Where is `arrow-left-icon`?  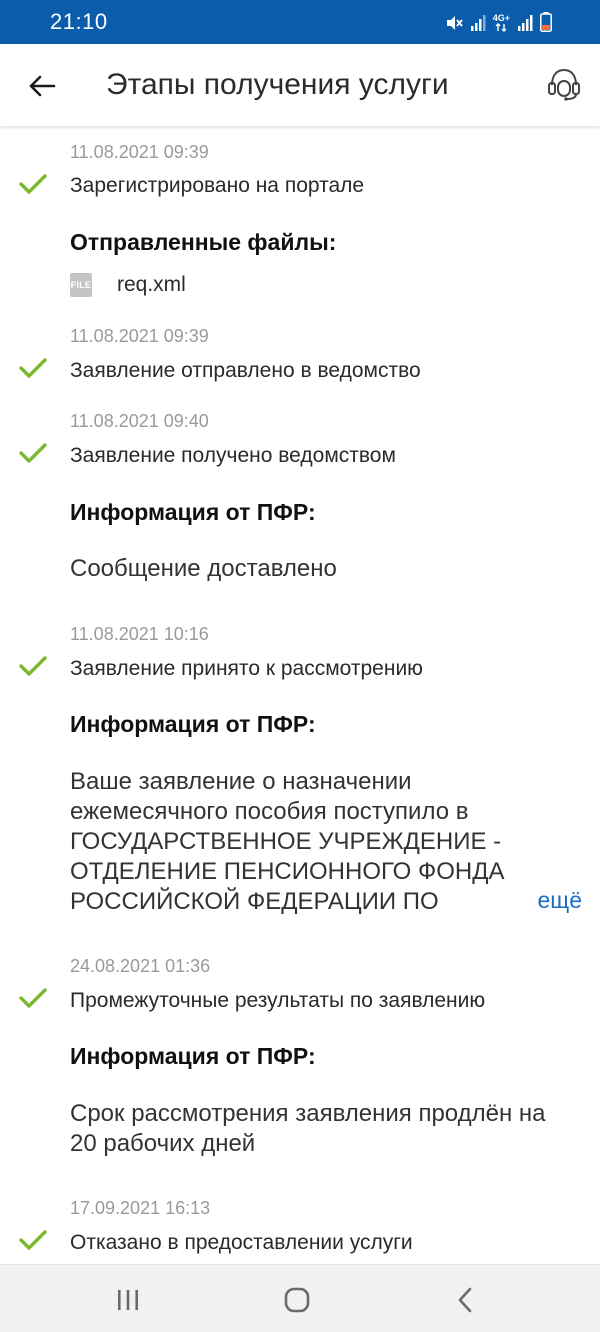
arrow-left-icon is located at coordinates (42, 86).